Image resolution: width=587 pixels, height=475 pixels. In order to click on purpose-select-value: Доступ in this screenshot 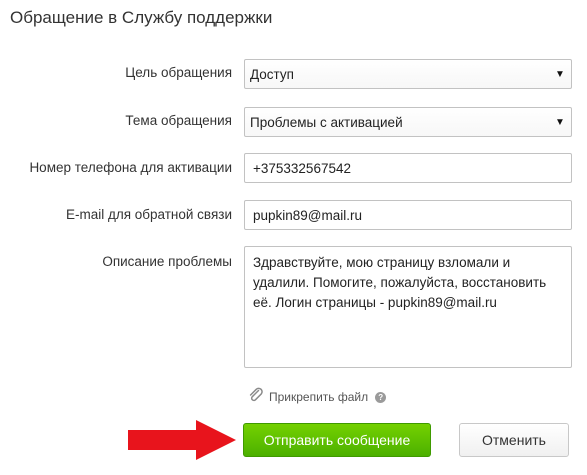, I will do `click(272, 74)`.